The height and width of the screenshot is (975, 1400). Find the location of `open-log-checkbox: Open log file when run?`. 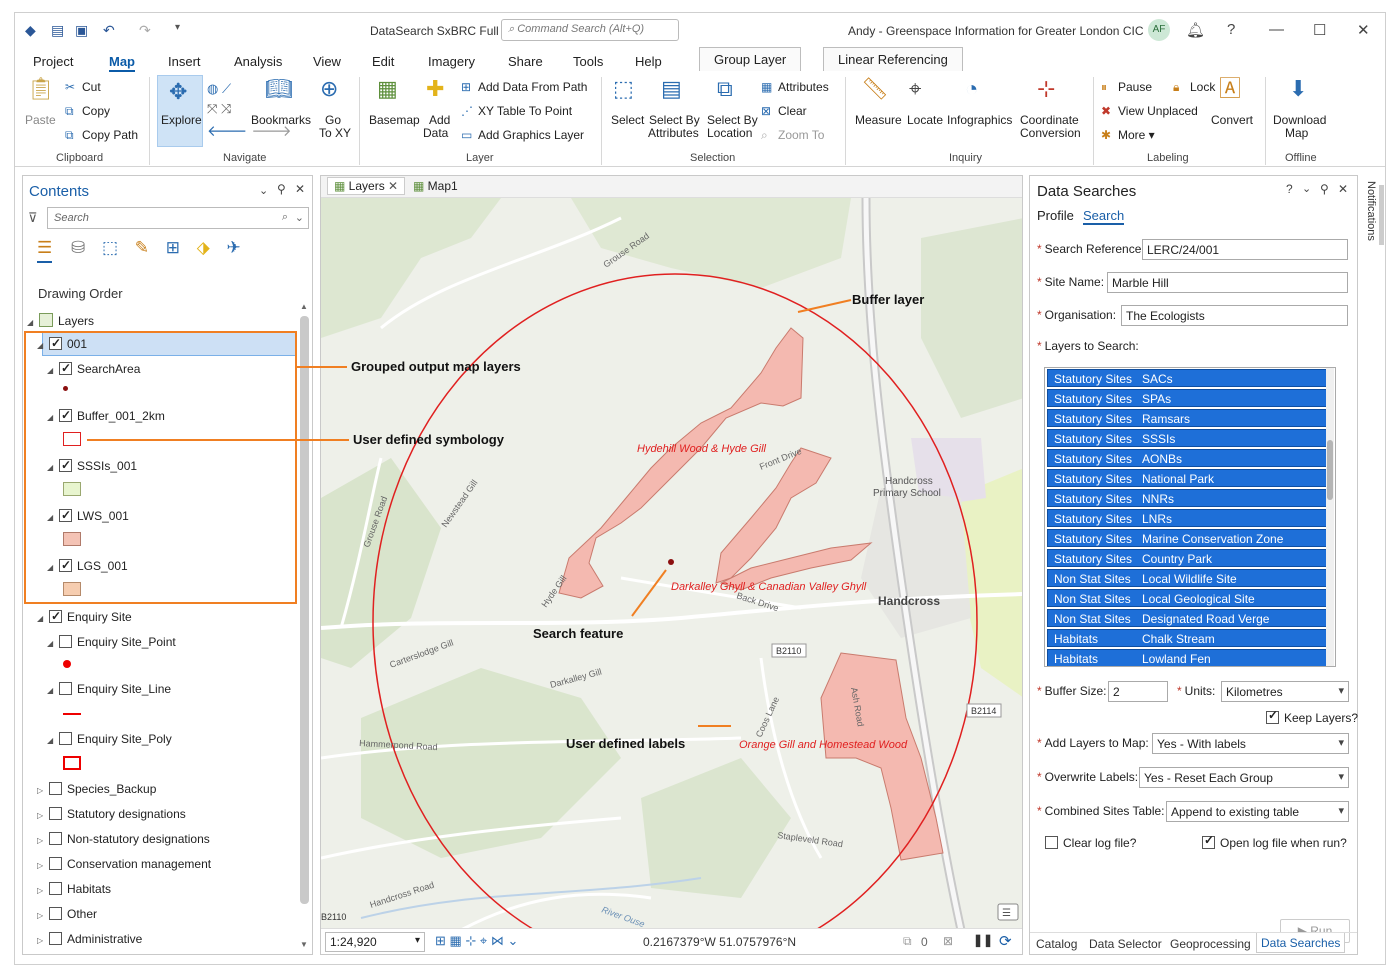

open-log-checkbox: Open log file when run? is located at coordinates (1274, 841).